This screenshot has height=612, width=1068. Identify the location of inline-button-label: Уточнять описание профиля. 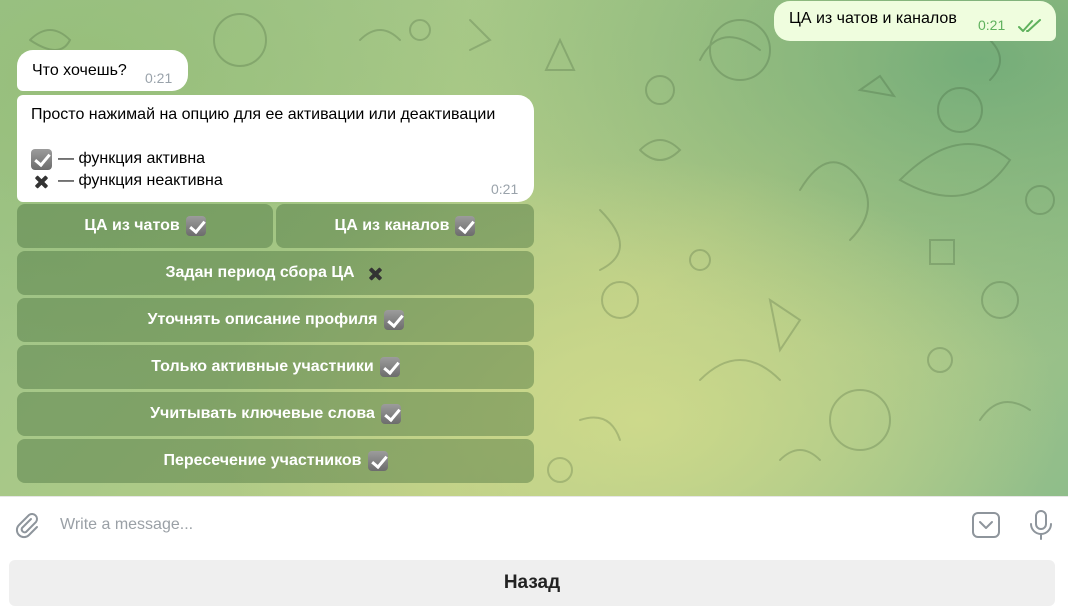
(262, 319).